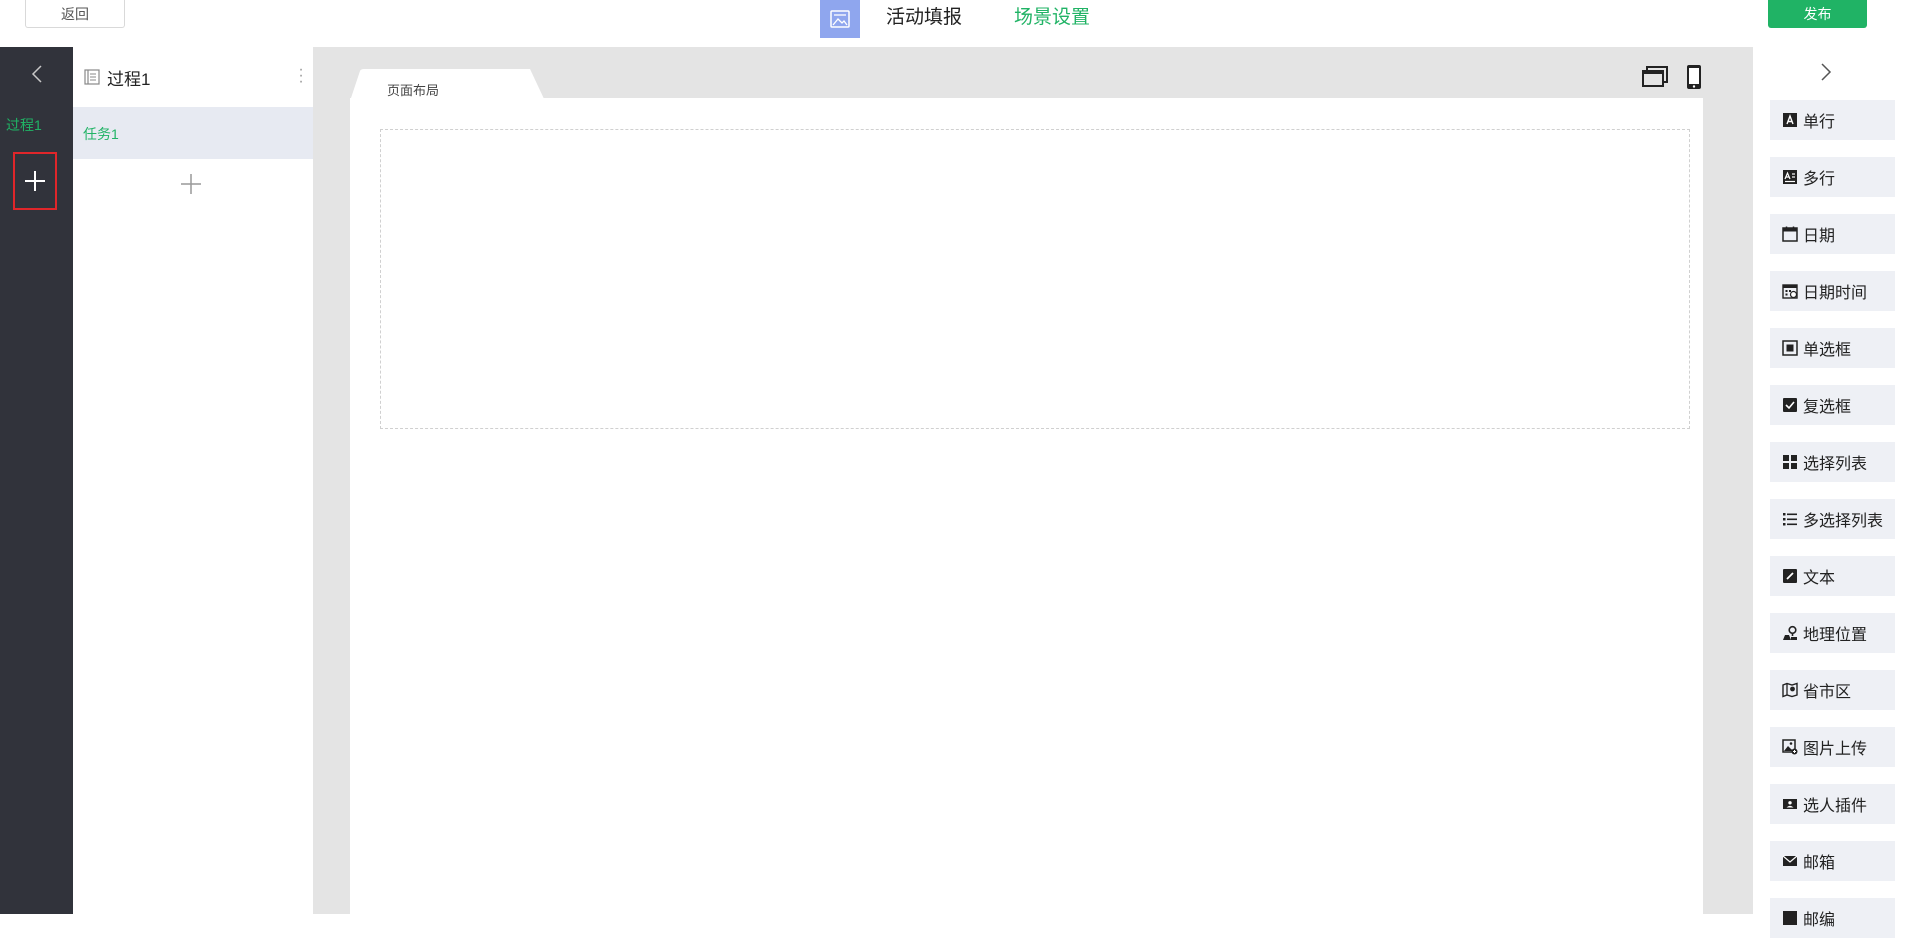 This screenshot has height=938, width=1911. I want to click on tab-scene-settings: 场景设置, so click(1052, 18).